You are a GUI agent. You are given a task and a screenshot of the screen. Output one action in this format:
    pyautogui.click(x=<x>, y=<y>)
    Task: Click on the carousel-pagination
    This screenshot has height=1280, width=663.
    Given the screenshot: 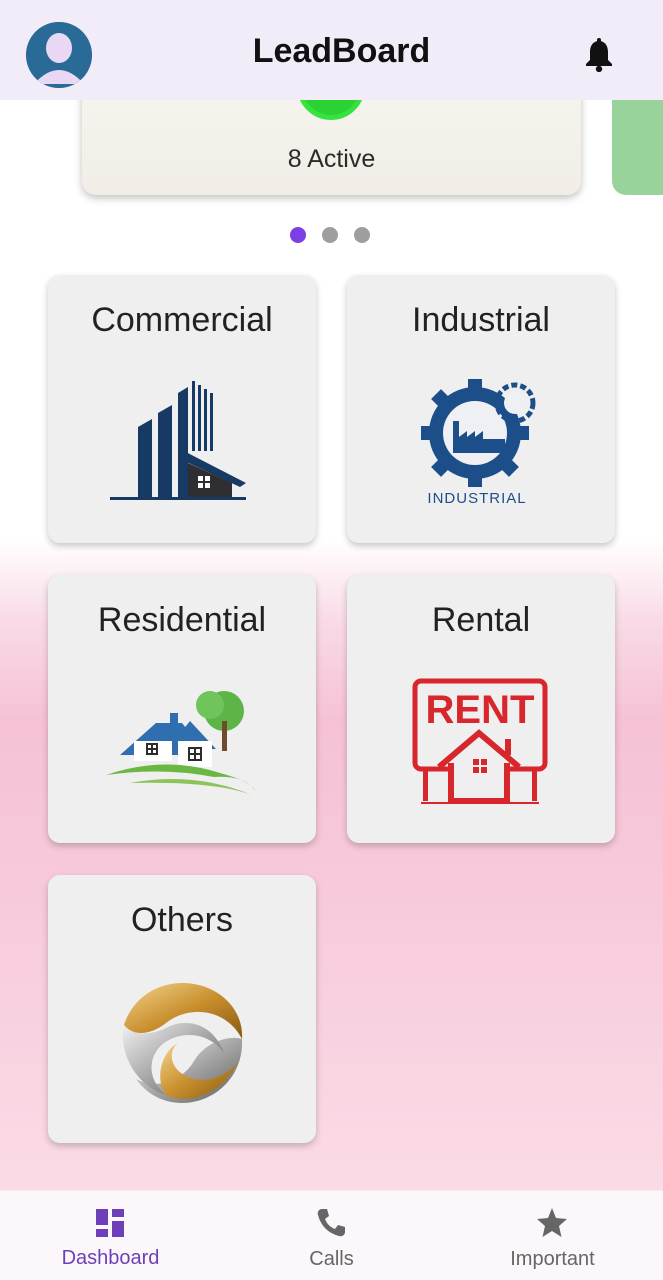 What is the action you would take?
    pyautogui.click(x=330, y=235)
    